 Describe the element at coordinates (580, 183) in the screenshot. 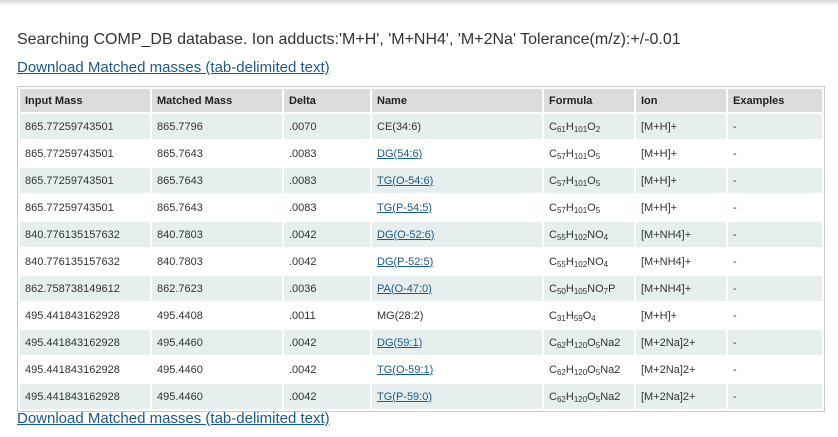

I see `formula-subscript: 101` at that location.